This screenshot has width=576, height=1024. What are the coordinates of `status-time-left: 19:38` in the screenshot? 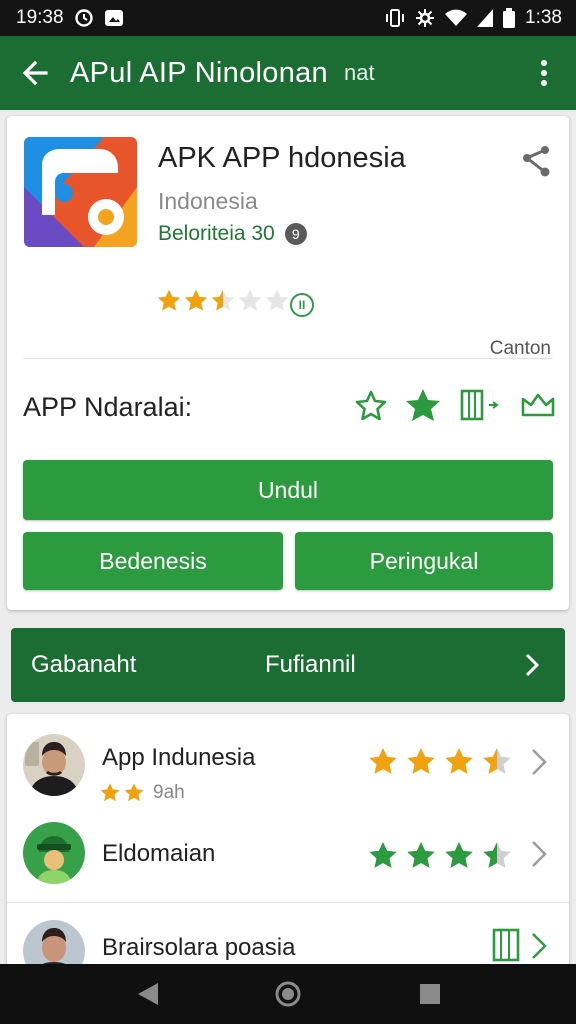 It's located at (40, 17).